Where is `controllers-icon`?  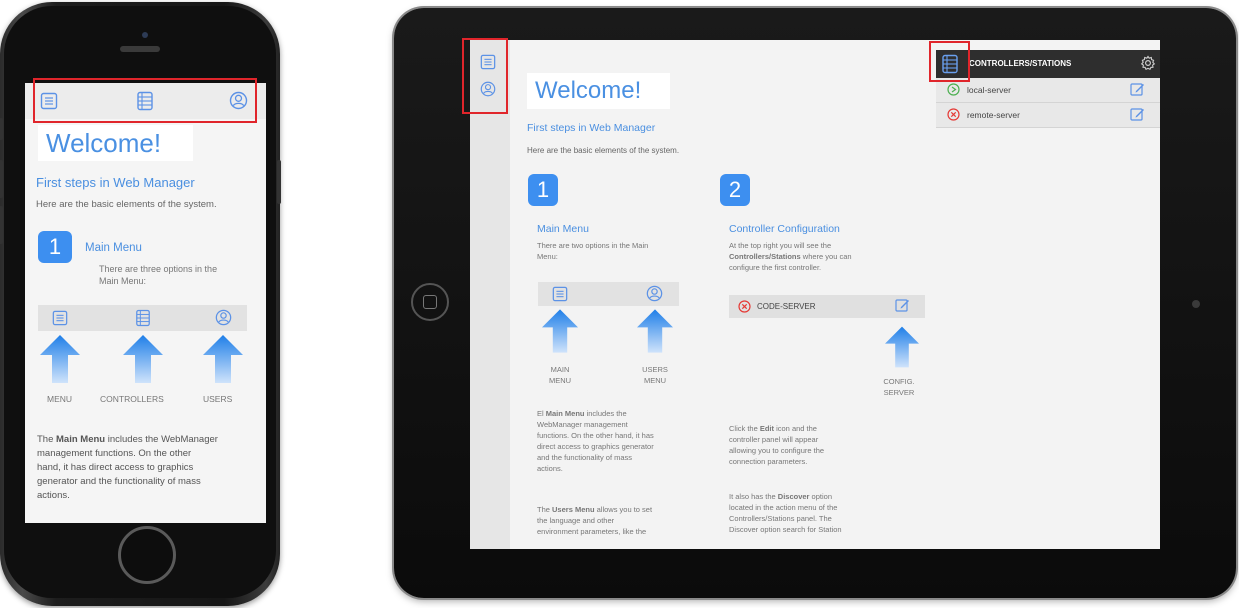 controllers-icon is located at coordinates (143, 318).